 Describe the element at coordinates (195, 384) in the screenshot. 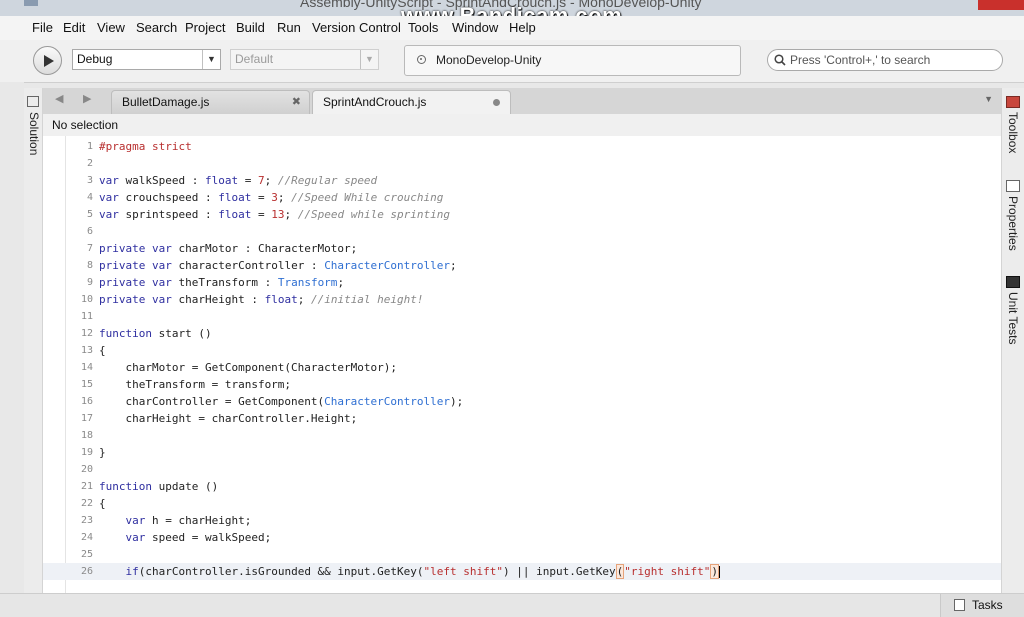

I see `code-text: theTransform = transform;` at that location.